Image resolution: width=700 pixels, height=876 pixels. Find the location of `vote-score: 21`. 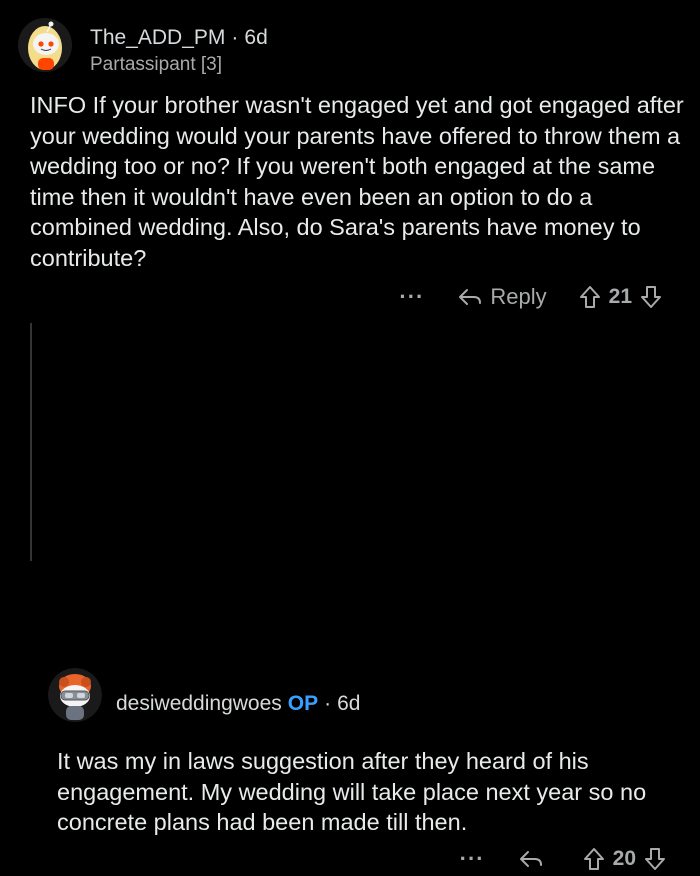

vote-score: 21 is located at coordinates (620, 296).